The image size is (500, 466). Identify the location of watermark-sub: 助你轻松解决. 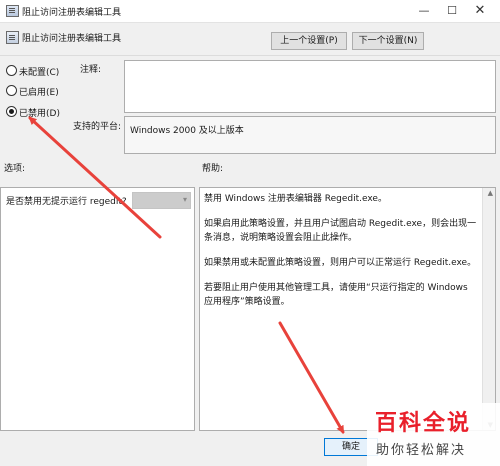
(421, 450).